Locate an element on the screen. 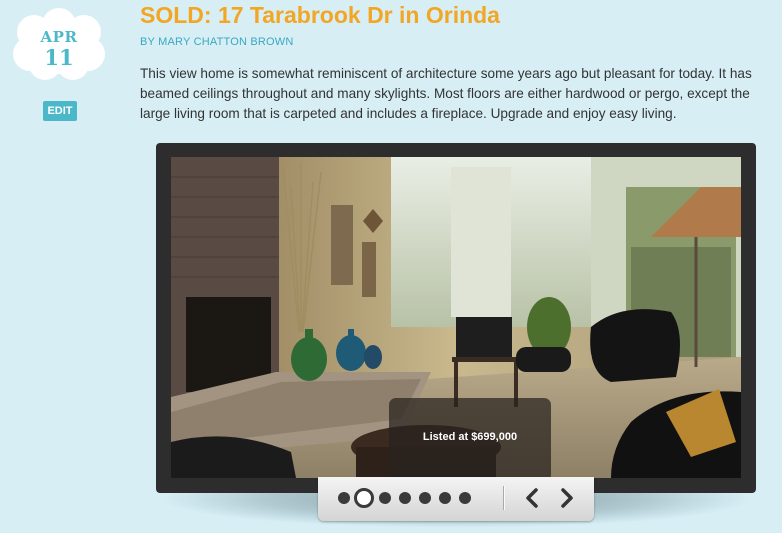 The width and height of the screenshot is (782, 533). chevron-right-icon is located at coordinates (567, 498).